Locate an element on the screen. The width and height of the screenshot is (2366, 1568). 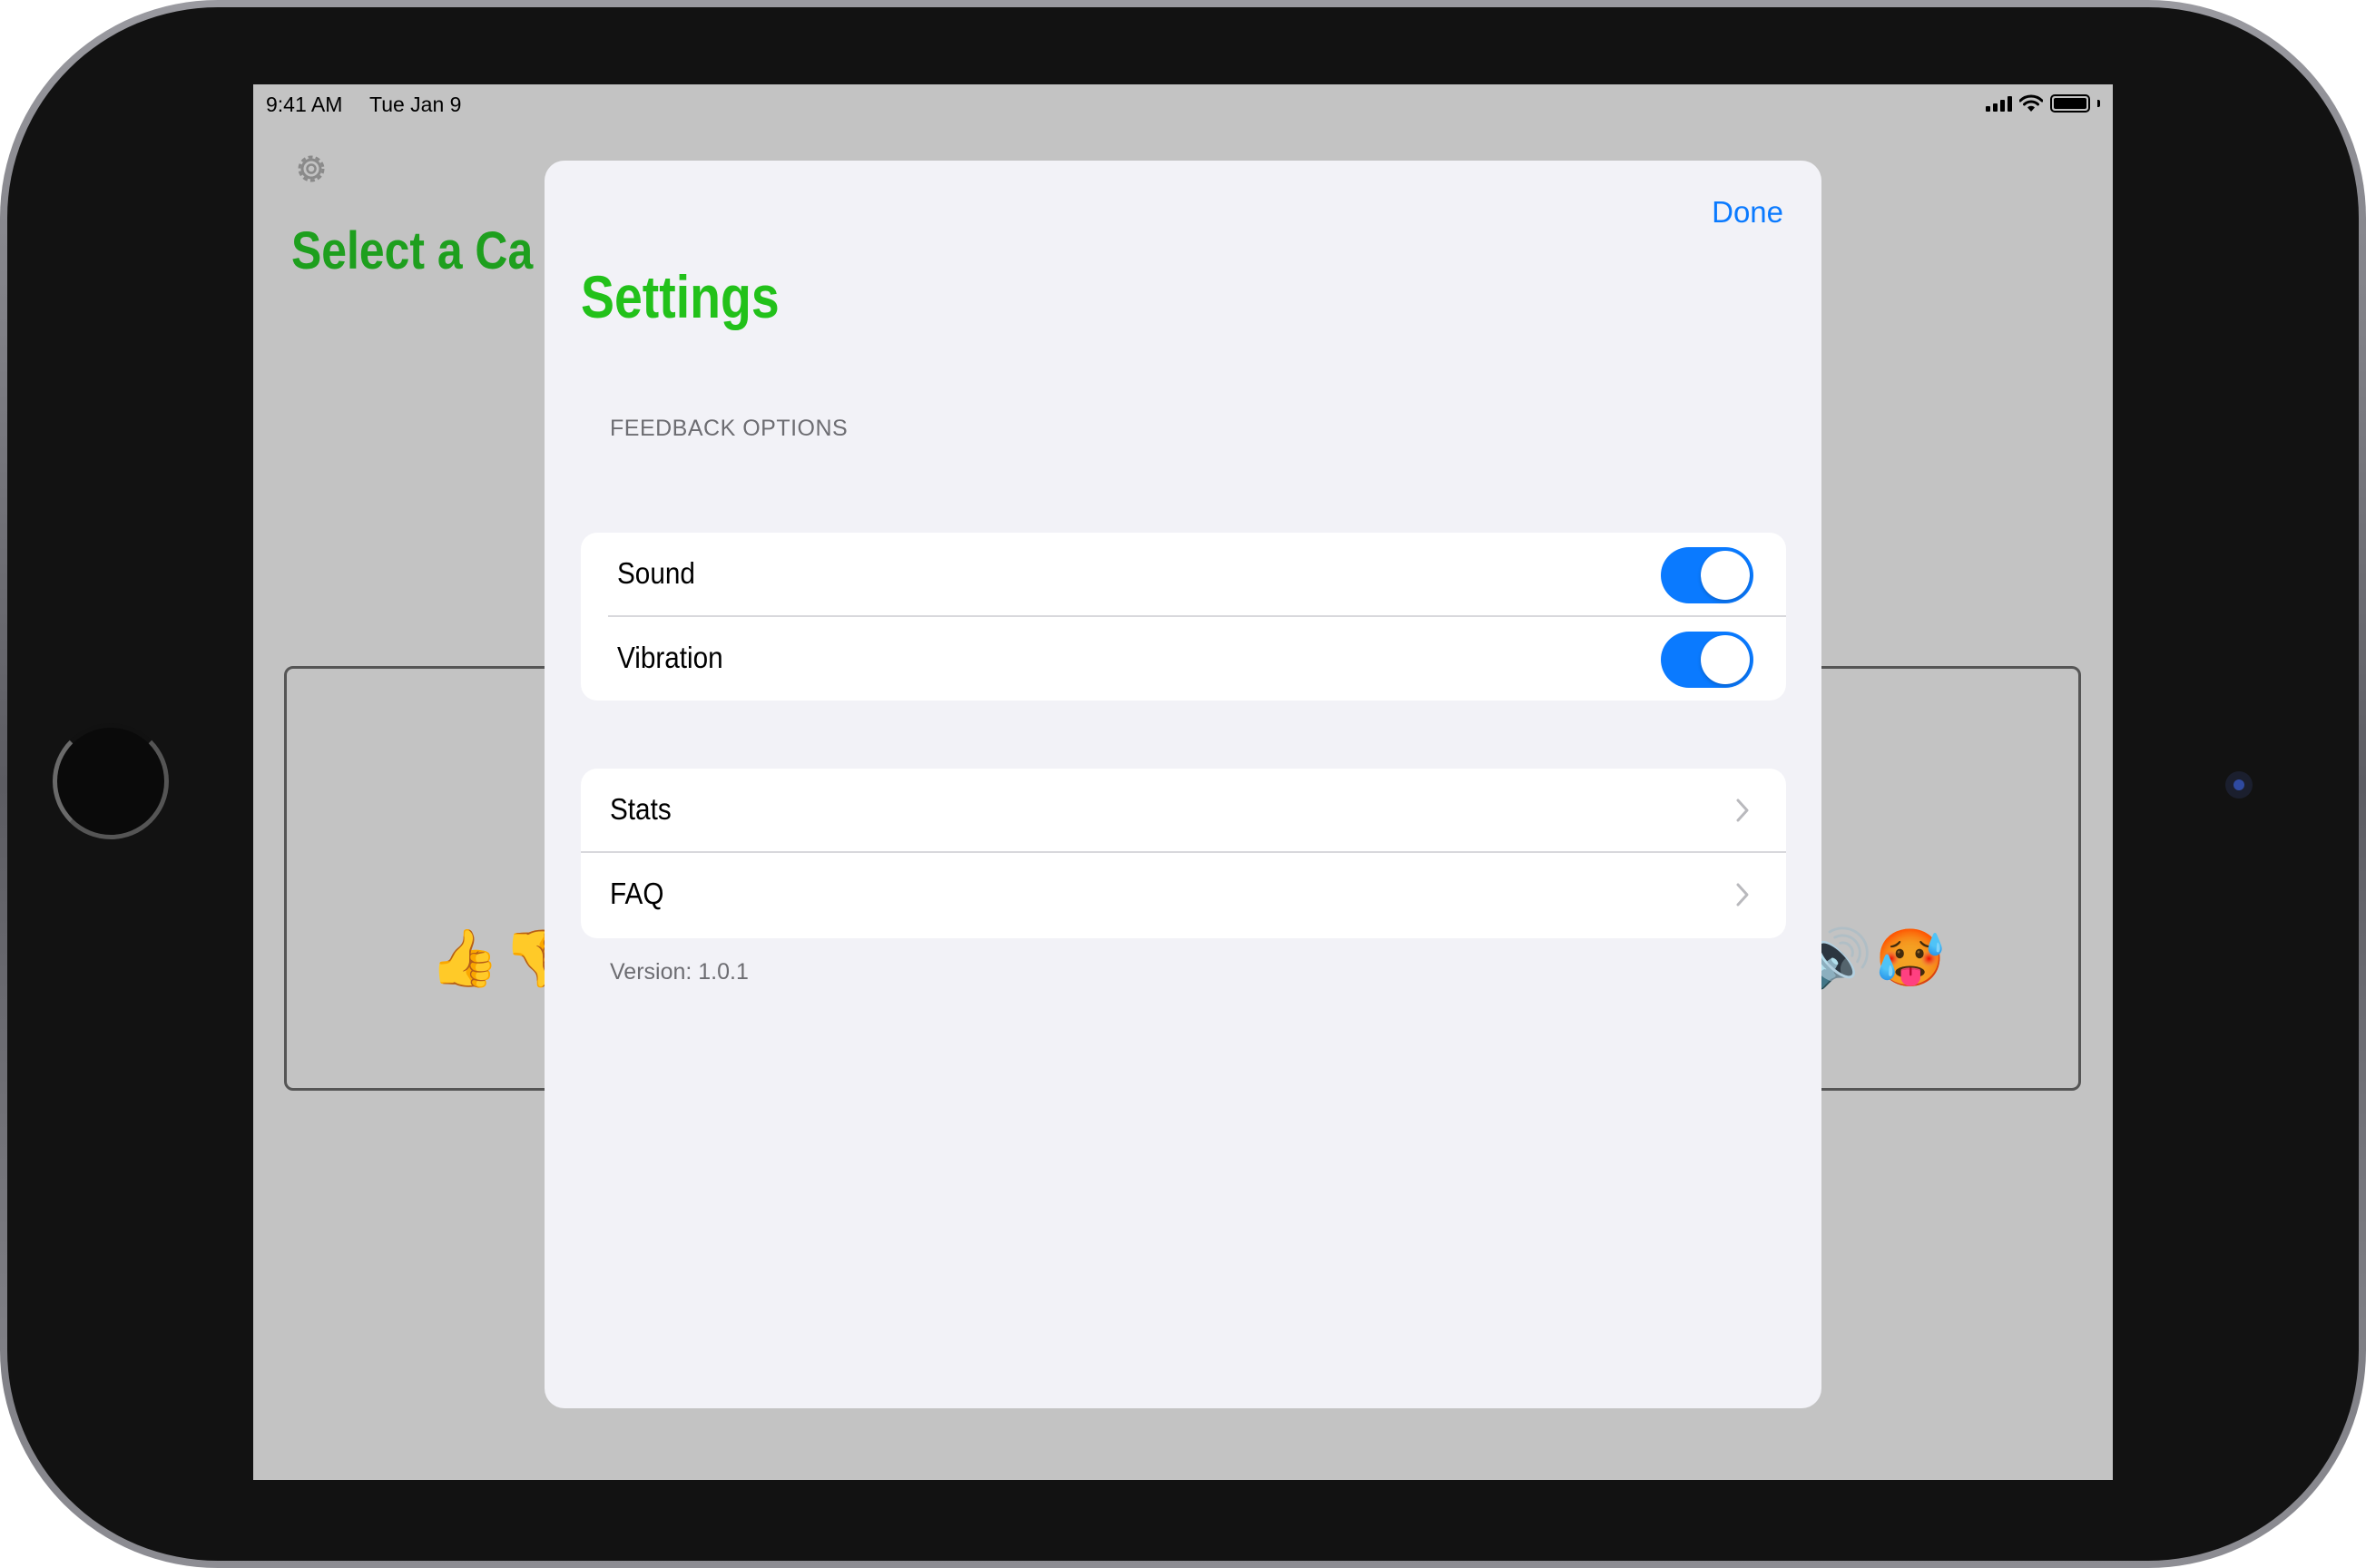
home-button is located at coordinates (111, 781).